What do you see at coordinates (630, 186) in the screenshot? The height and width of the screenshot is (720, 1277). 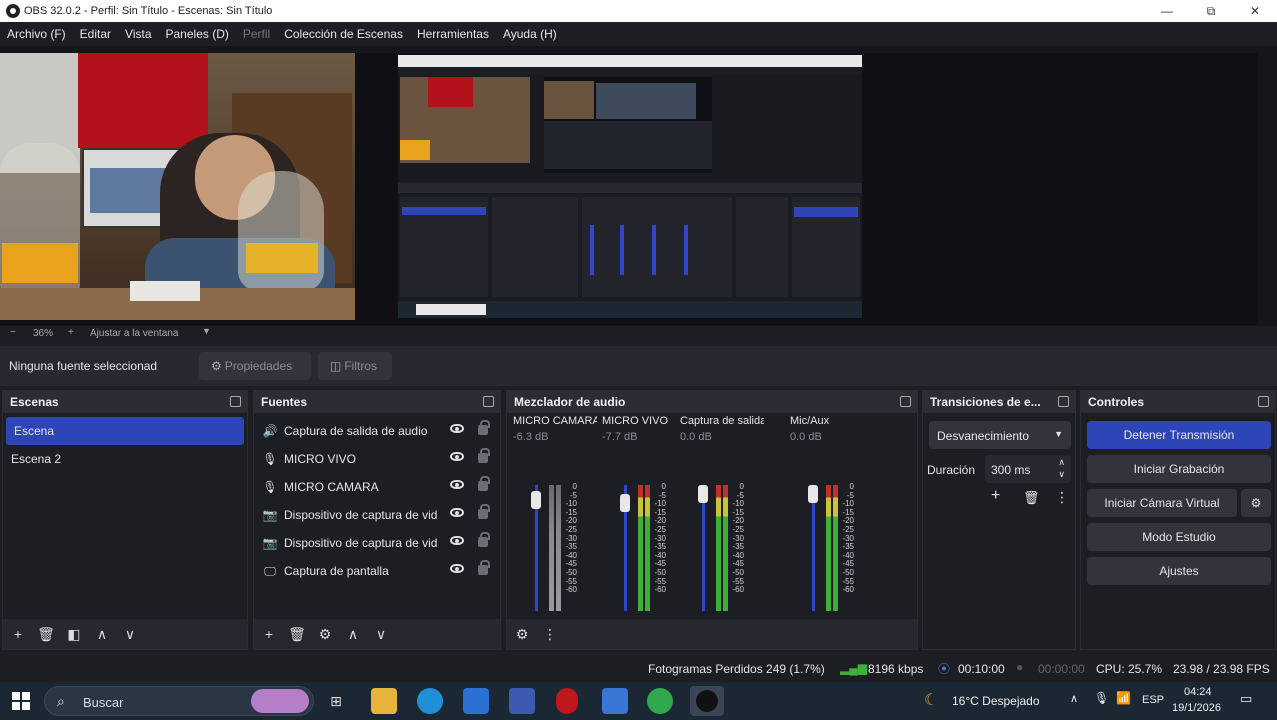 I see `screen-capture-source-preview` at bounding box center [630, 186].